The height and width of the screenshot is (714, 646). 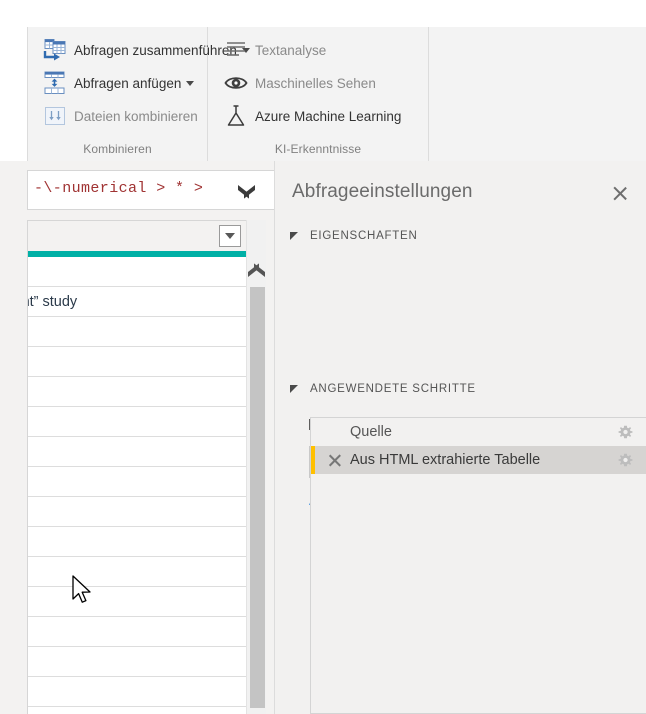 I want to click on formula-bar-value: -\-numerical > * >, so click(x=119, y=188).